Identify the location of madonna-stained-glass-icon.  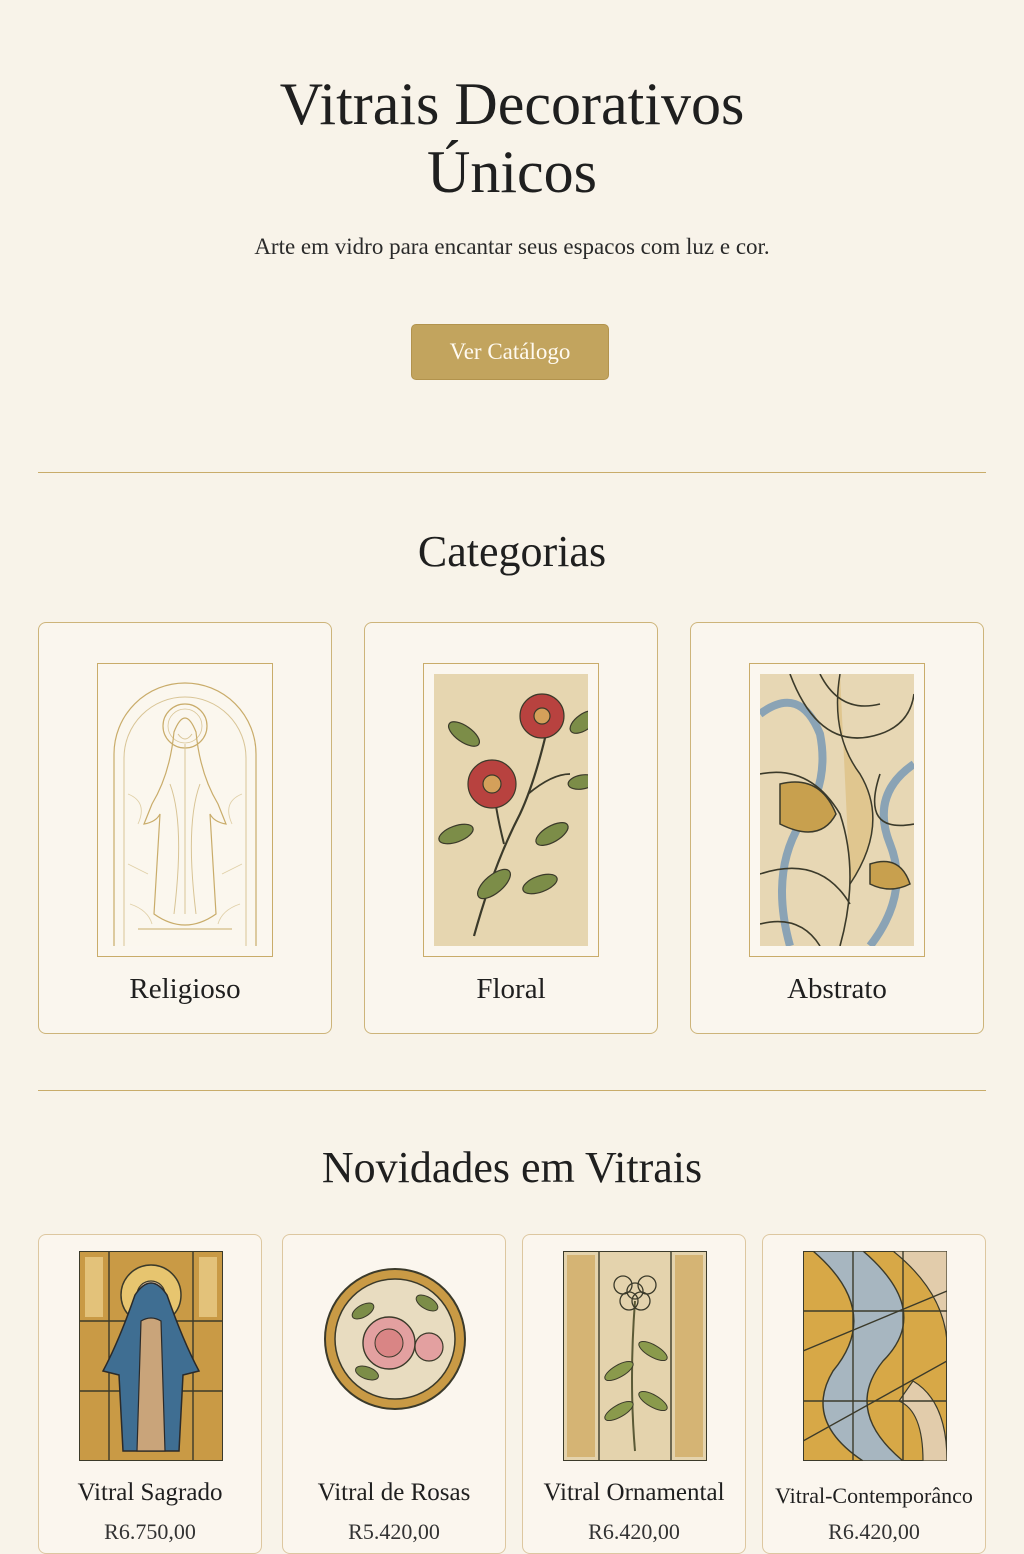
(151, 1356).